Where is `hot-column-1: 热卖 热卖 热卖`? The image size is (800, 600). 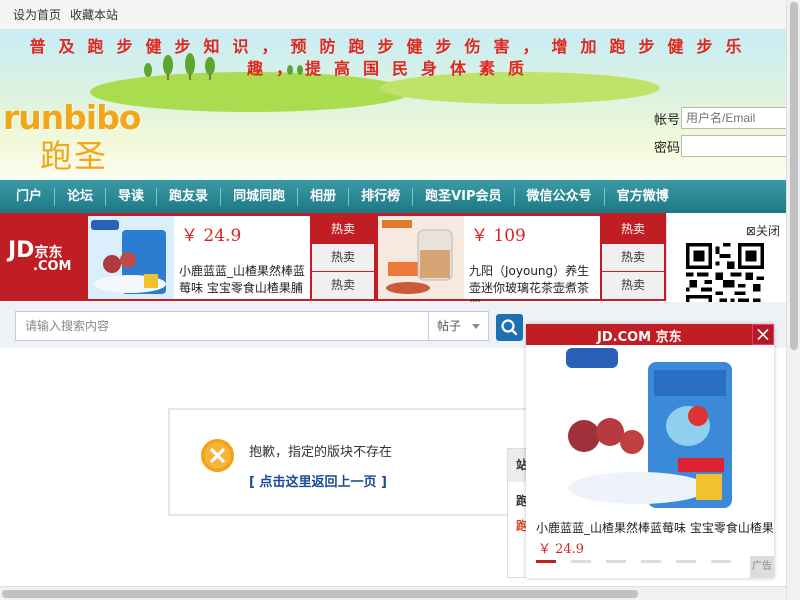
hot-column-1: 热卖 热卖 热卖 is located at coordinates (343, 258).